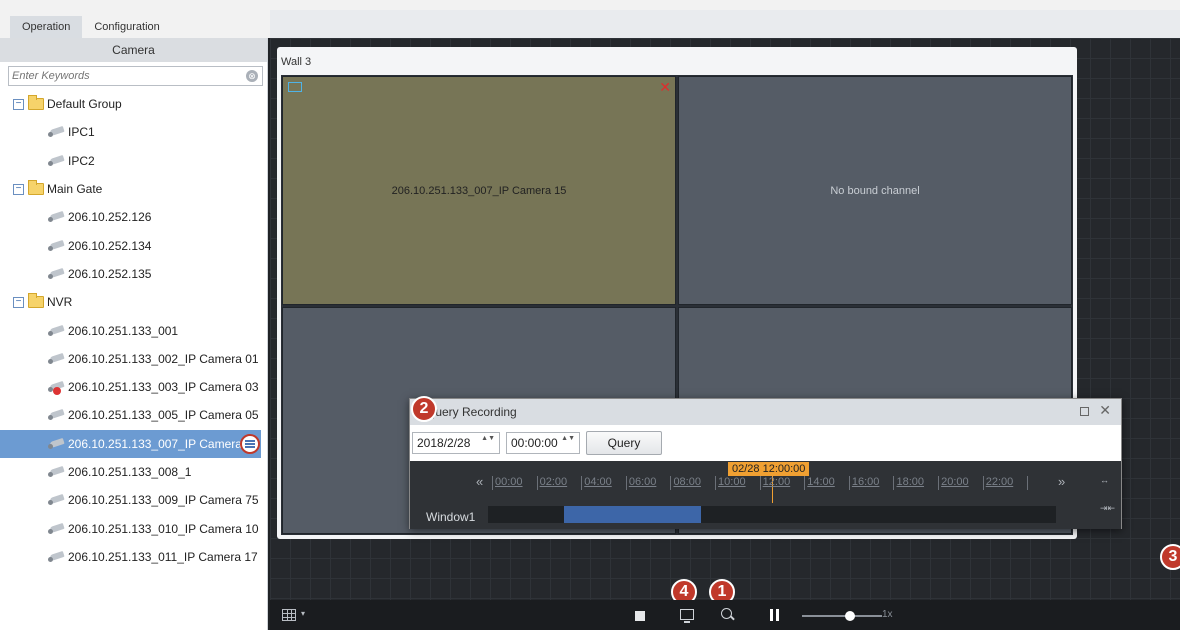 The width and height of the screenshot is (1180, 630). What do you see at coordinates (488, 439) in the screenshot?
I see `date-spinner-icon: ▲▼` at bounding box center [488, 439].